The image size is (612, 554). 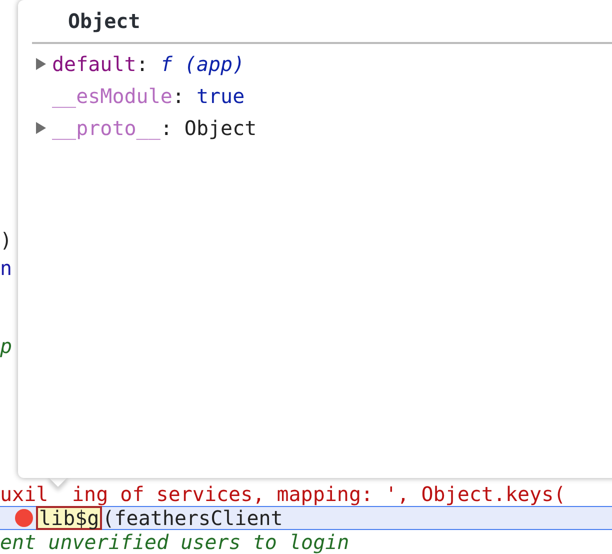 I want to click on property-value: true, so click(x=220, y=96).